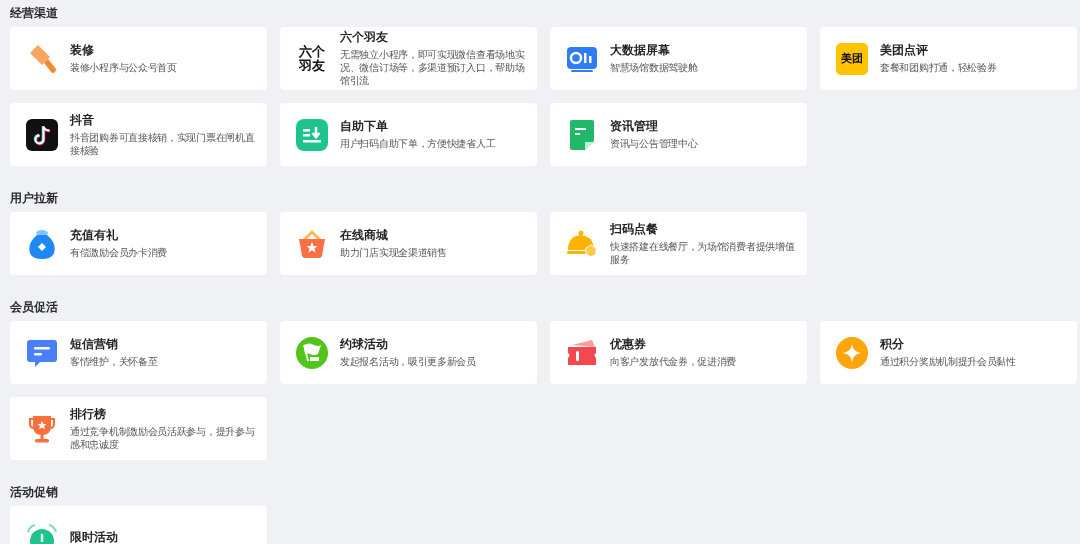  I want to click on card-description: 用户扫码自助下单，方便快捷省人工, so click(418, 143).